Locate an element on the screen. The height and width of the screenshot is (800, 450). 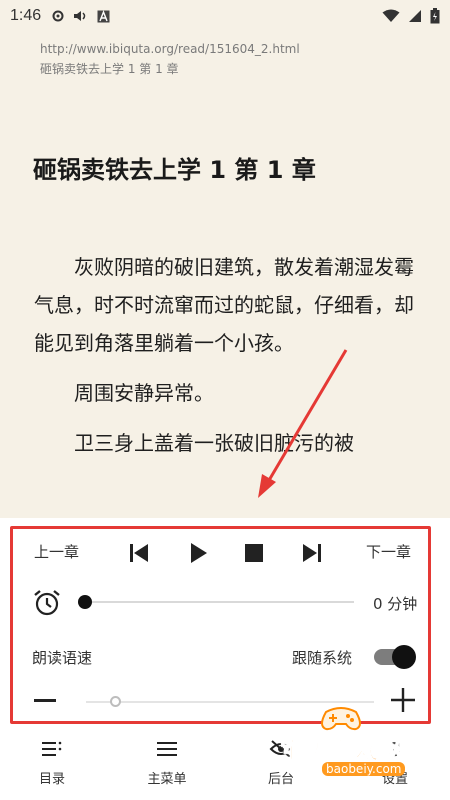
nav-item-settings: 设置 is located at coordinates (395, 766).